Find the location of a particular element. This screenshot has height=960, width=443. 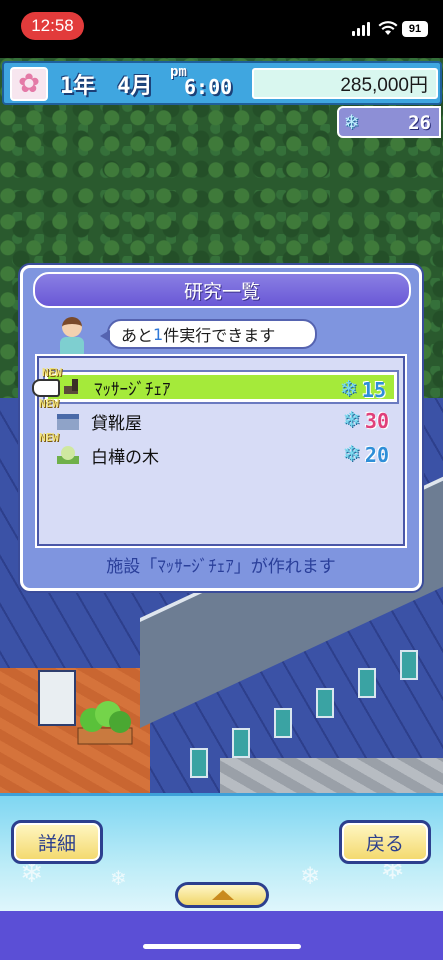

speech-bubble: あと 1 件実行できます is located at coordinates (208, 334).